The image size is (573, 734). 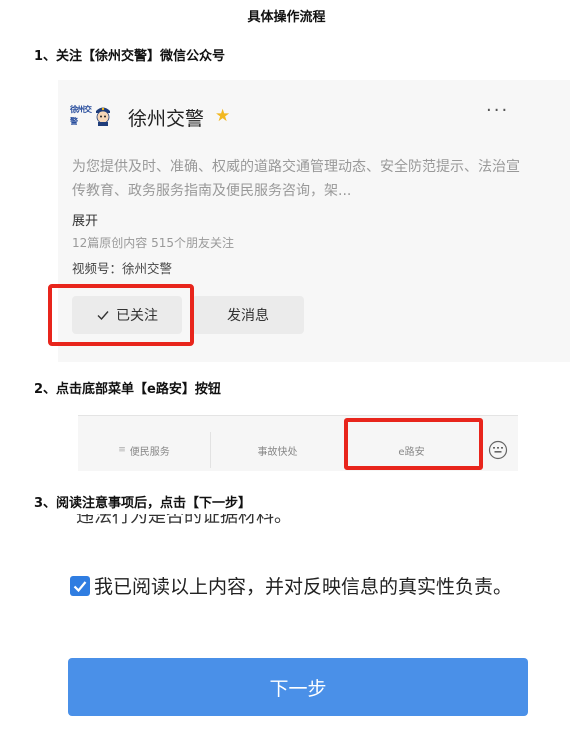 What do you see at coordinates (122, 267) in the screenshot?
I see `video-channel-link: 视频号：徐州交警` at bounding box center [122, 267].